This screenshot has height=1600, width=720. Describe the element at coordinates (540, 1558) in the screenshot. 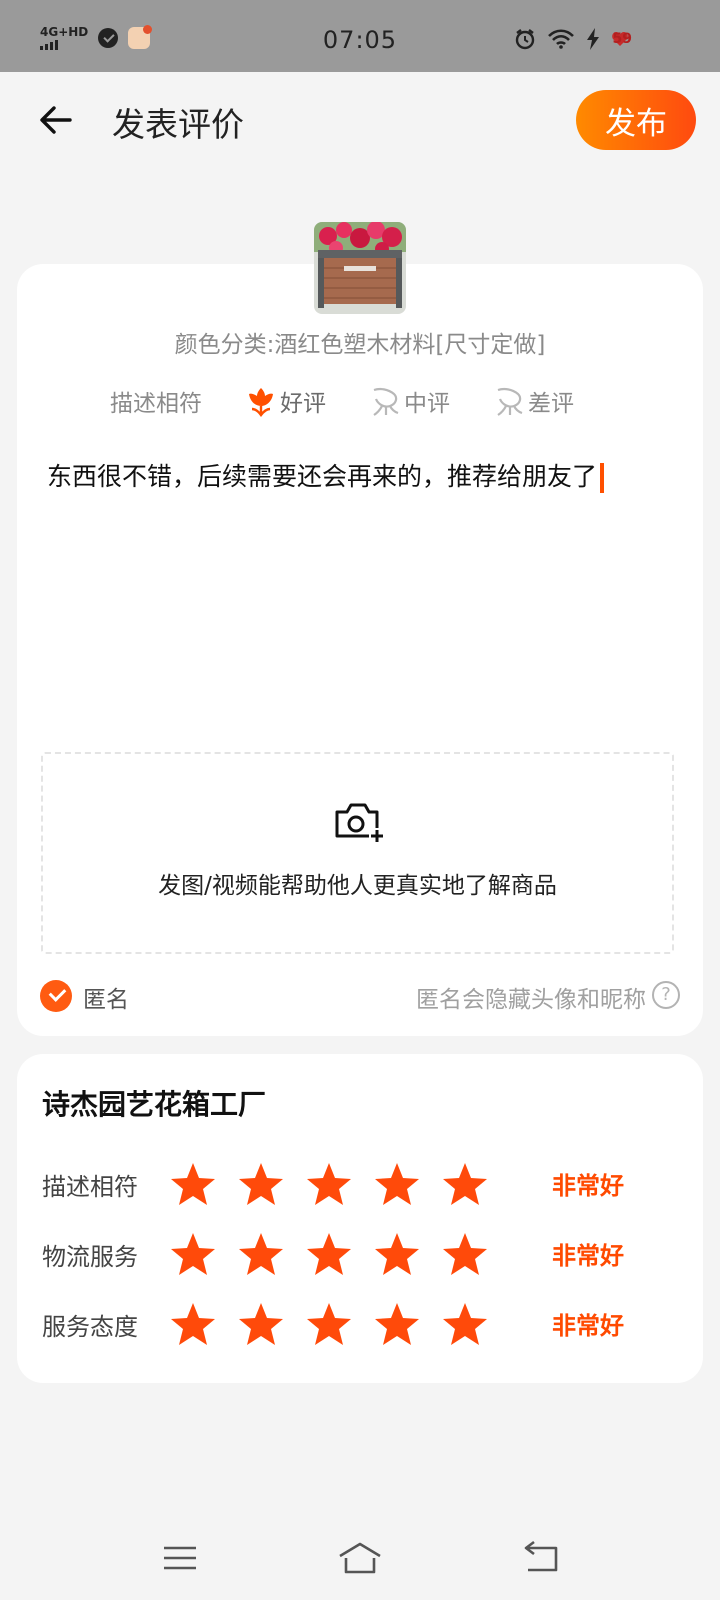

I see `back-icon` at that location.